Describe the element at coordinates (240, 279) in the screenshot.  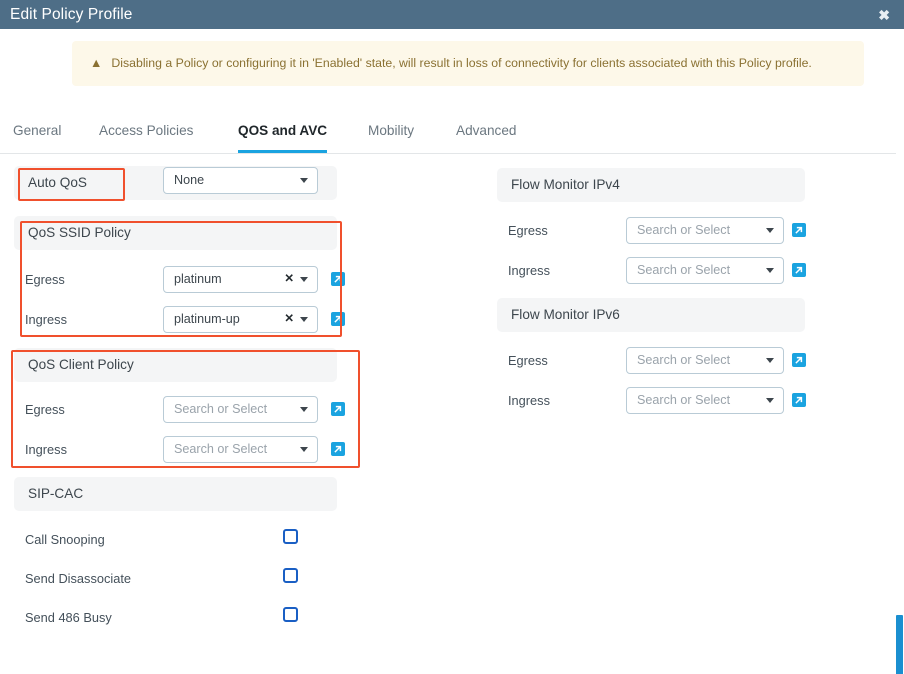
I see `qos-ssid-egress-select: platinum ✕` at that location.